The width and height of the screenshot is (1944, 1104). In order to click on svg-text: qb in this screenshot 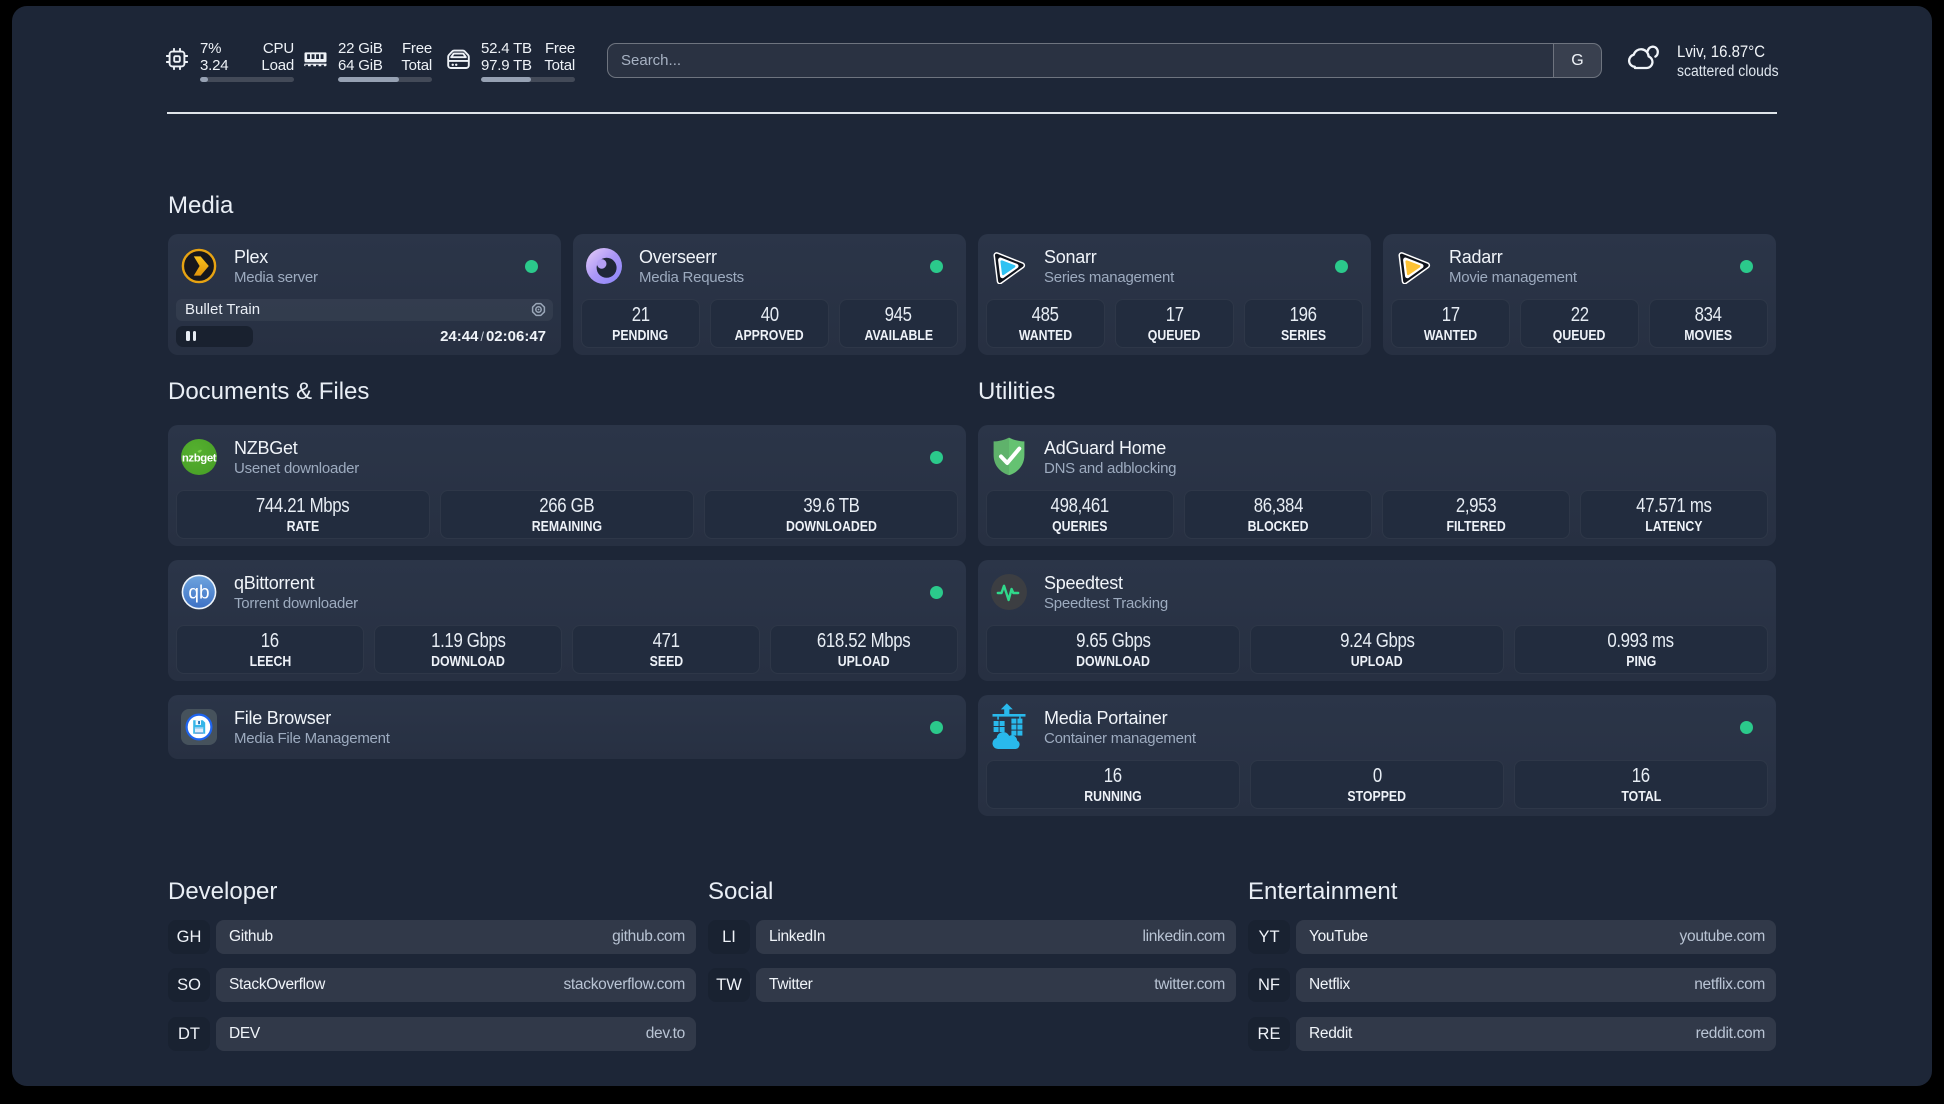, I will do `click(198, 593)`.